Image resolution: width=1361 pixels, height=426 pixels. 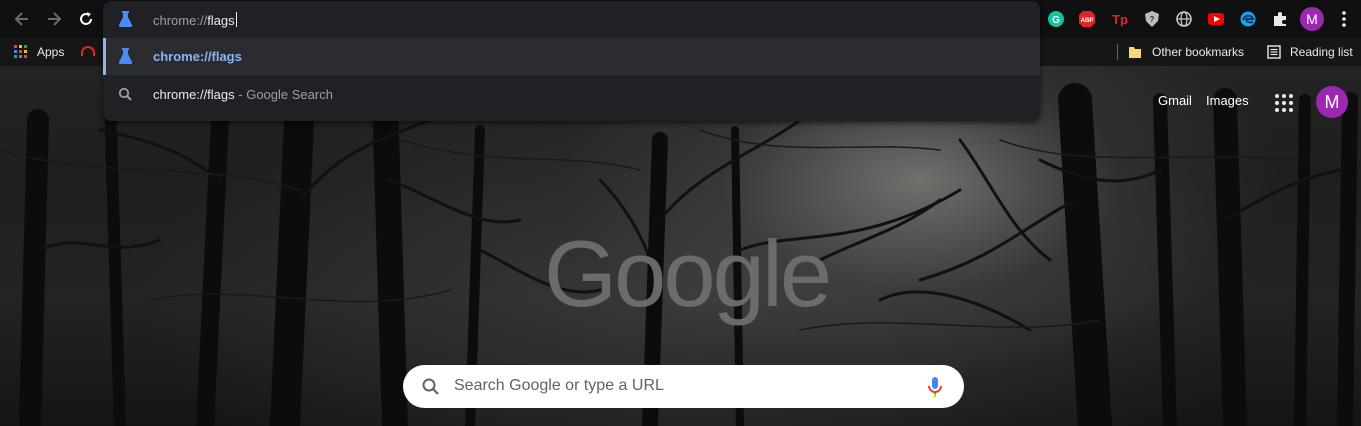 I want to click on shield-icon: ?, so click(x=1152, y=19).